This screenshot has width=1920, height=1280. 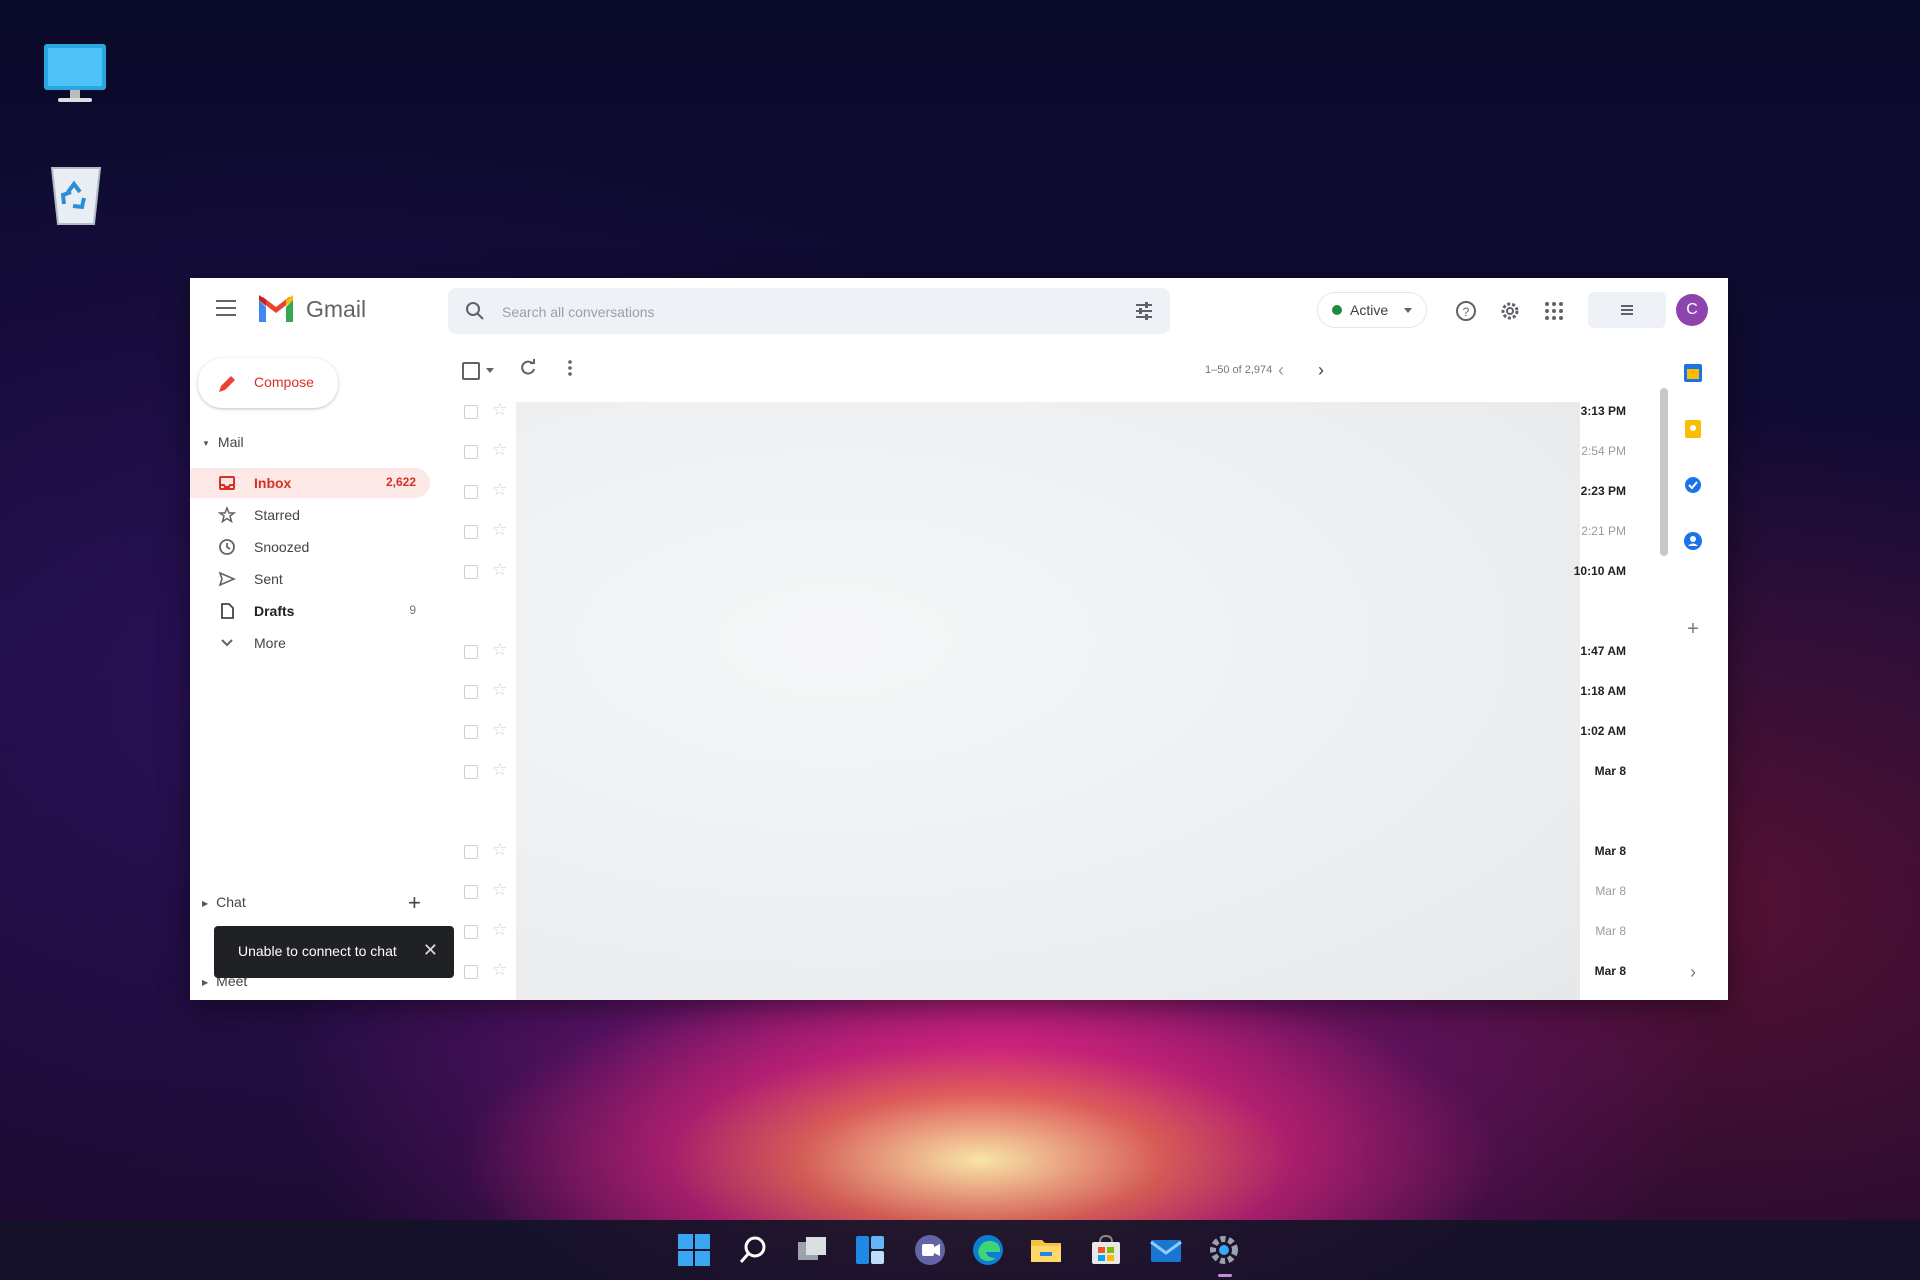 What do you see at coordinates (1060, 852) in the screenshot?
I see `table-row: ☆ Mar 8` at bounding box center [1060, 852].